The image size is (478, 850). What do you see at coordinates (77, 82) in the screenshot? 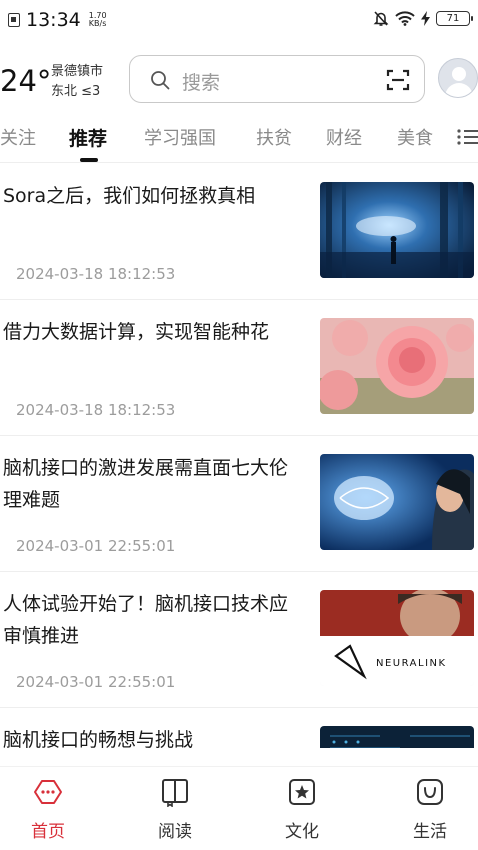
I see `weather-info: 景德镇市 东北 ≤3` at bounding box center [77, 82].